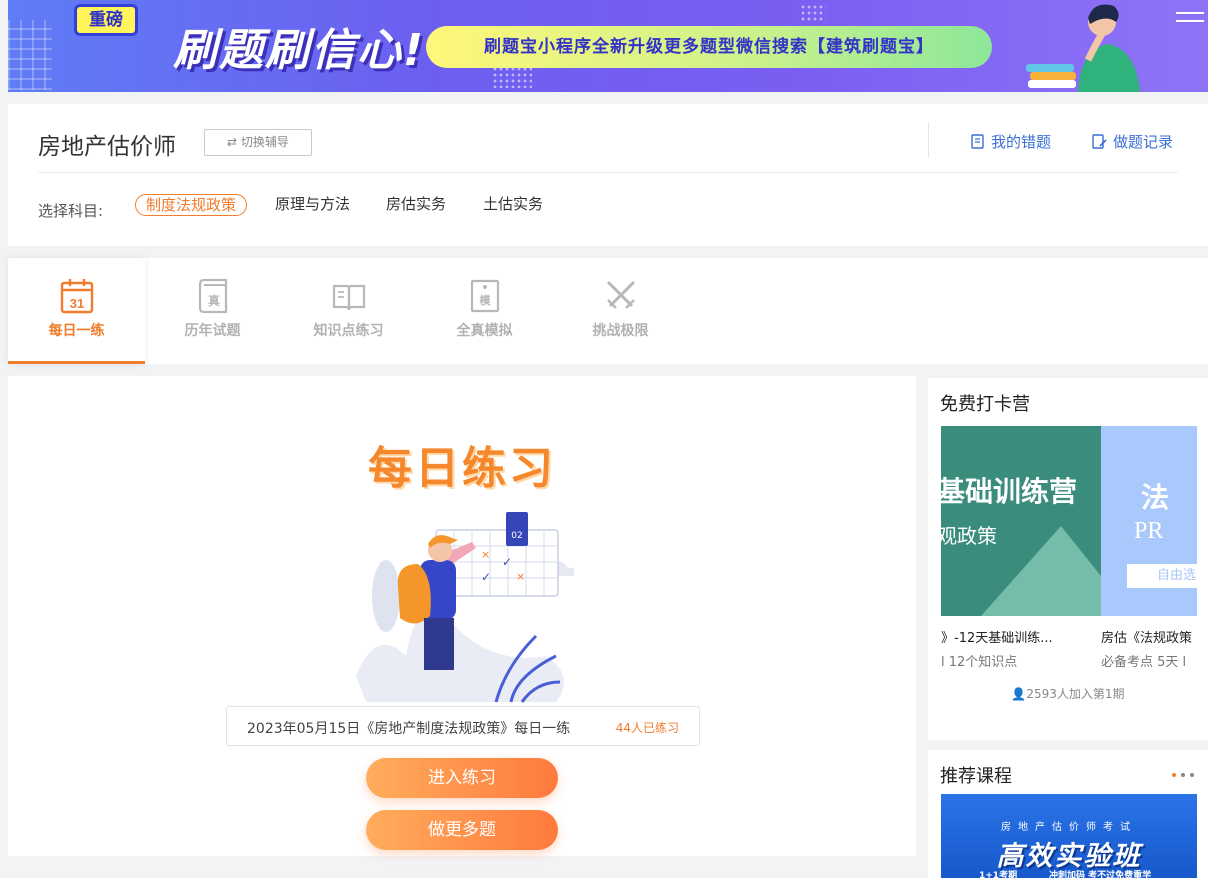  I want to click on camp-card-image: 法 PR 自由选, so click(1149, 521).